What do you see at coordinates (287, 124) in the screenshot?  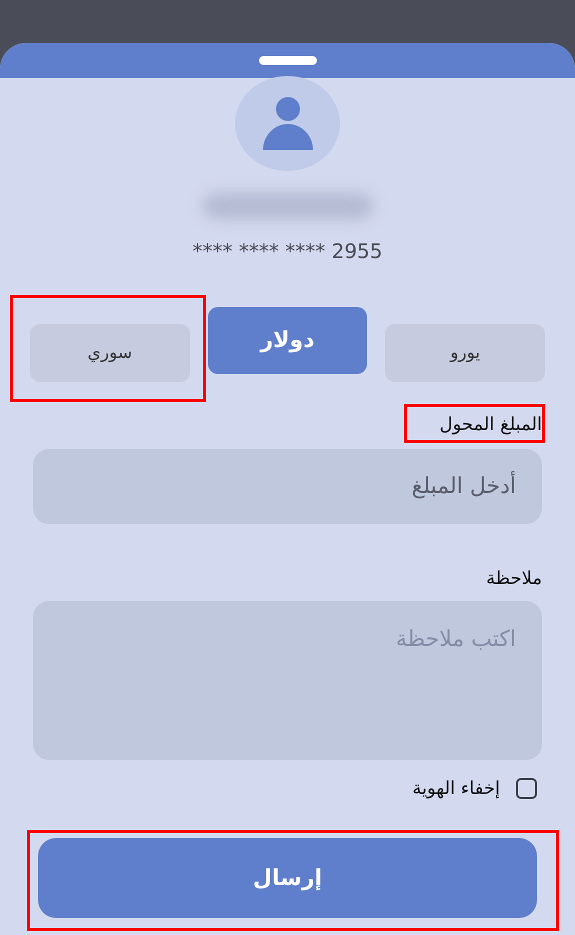 I see `person-icon` at bounding box center [287, 124].